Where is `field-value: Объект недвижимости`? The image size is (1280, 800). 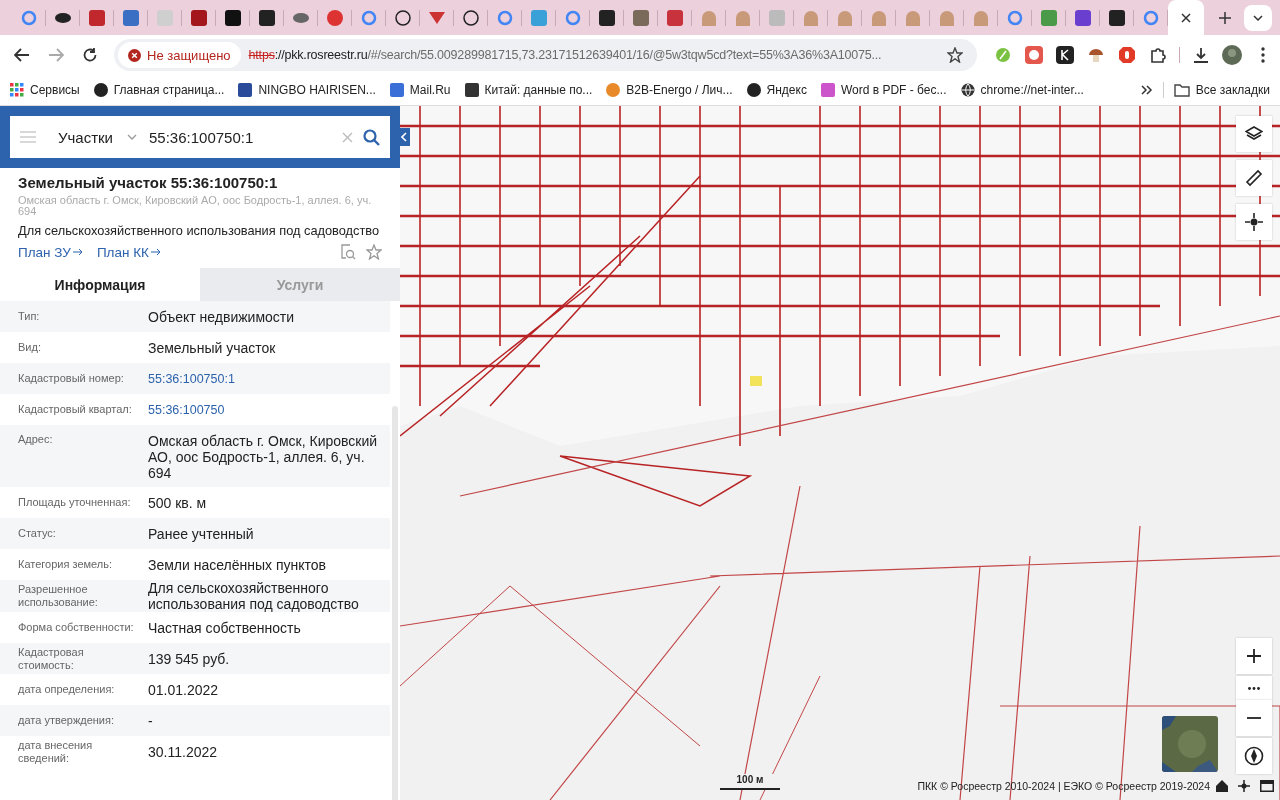
field-value: Объект недвижимости is located at coordinates (222, 316).